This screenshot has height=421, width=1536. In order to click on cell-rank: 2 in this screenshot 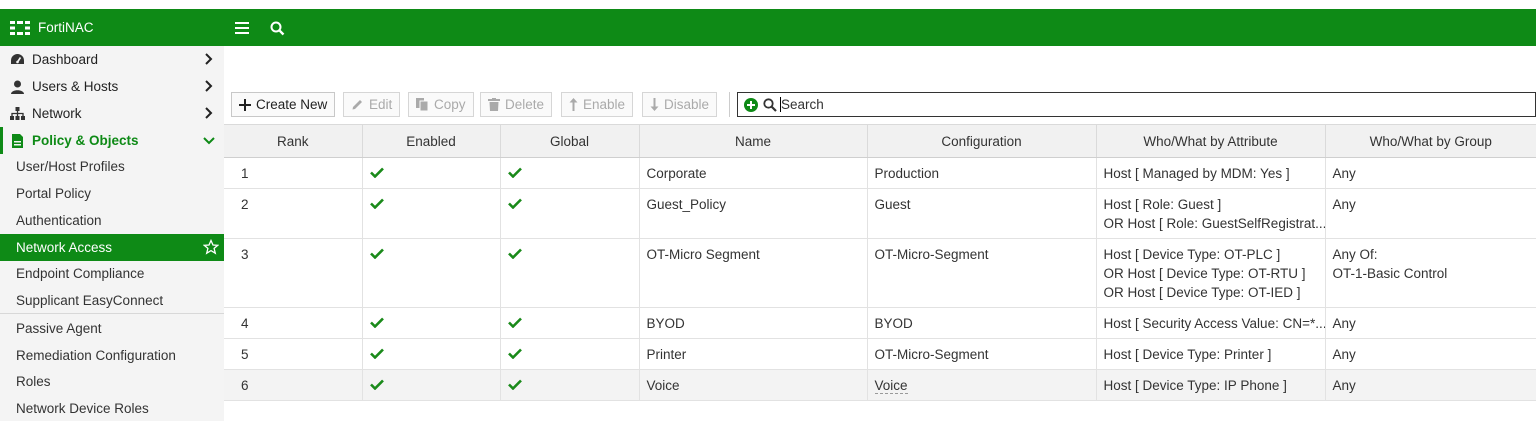, I will do `click(293, 213)`.